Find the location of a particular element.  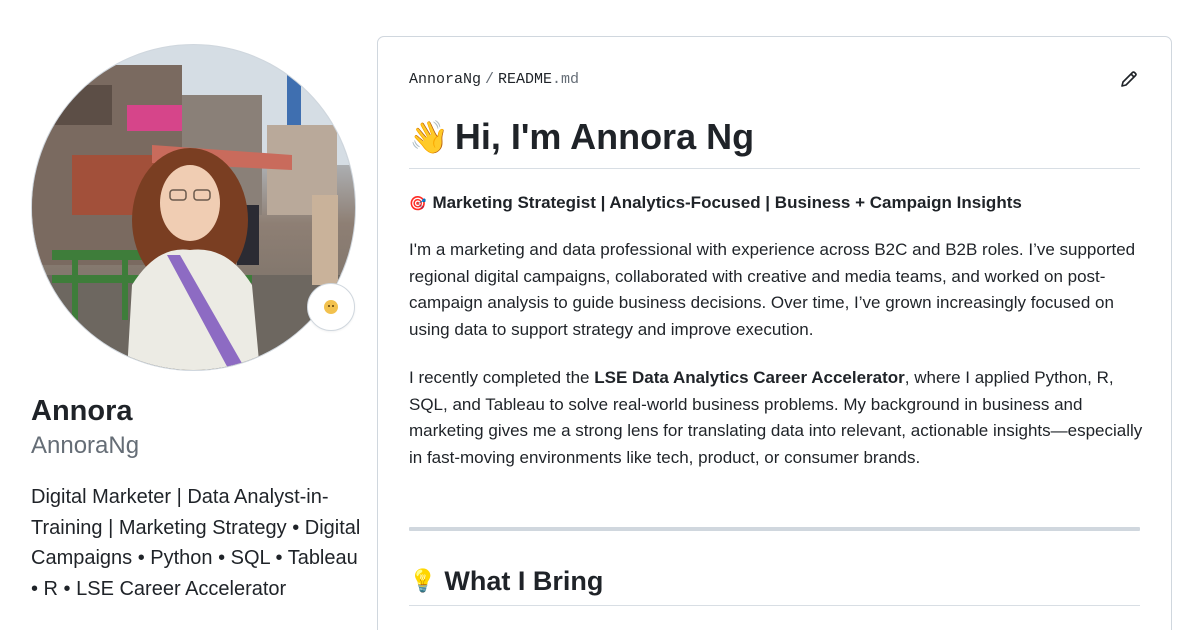

profile-name: Annora is located at coordinates (82, 411).